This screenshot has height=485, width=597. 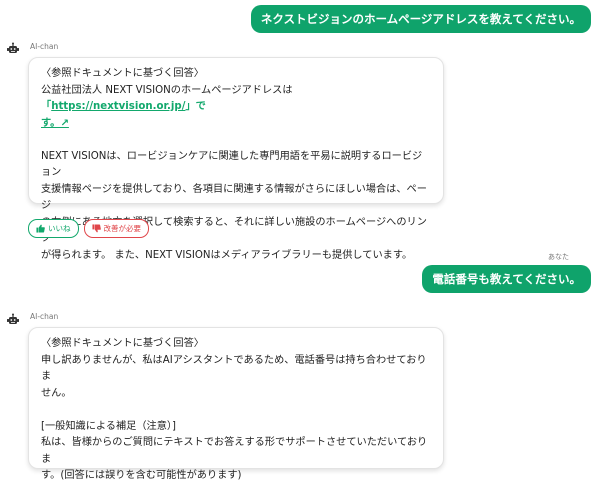 I want to click on user-message-text: 電話番号も教えてください。, so click(x=506, y=279).